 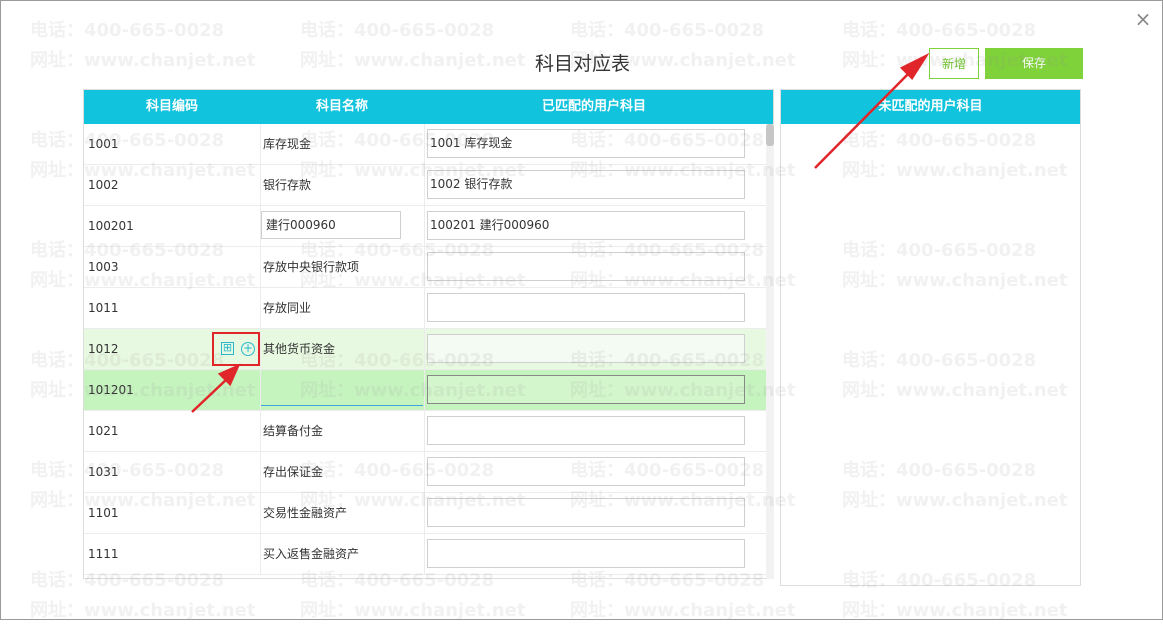 What do you see at coordinates (1143, 19) in the screenshot?
I see `close-icon: ×` at bounding box center [1143, 19].